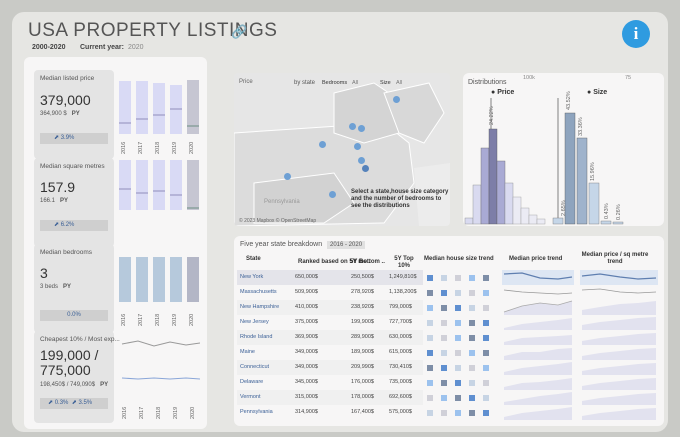  What do you see at coordinates (60, 114) in the screenshot?
I see `kpi-py: 364,900 $ PY` at bounding box center [60, 114].